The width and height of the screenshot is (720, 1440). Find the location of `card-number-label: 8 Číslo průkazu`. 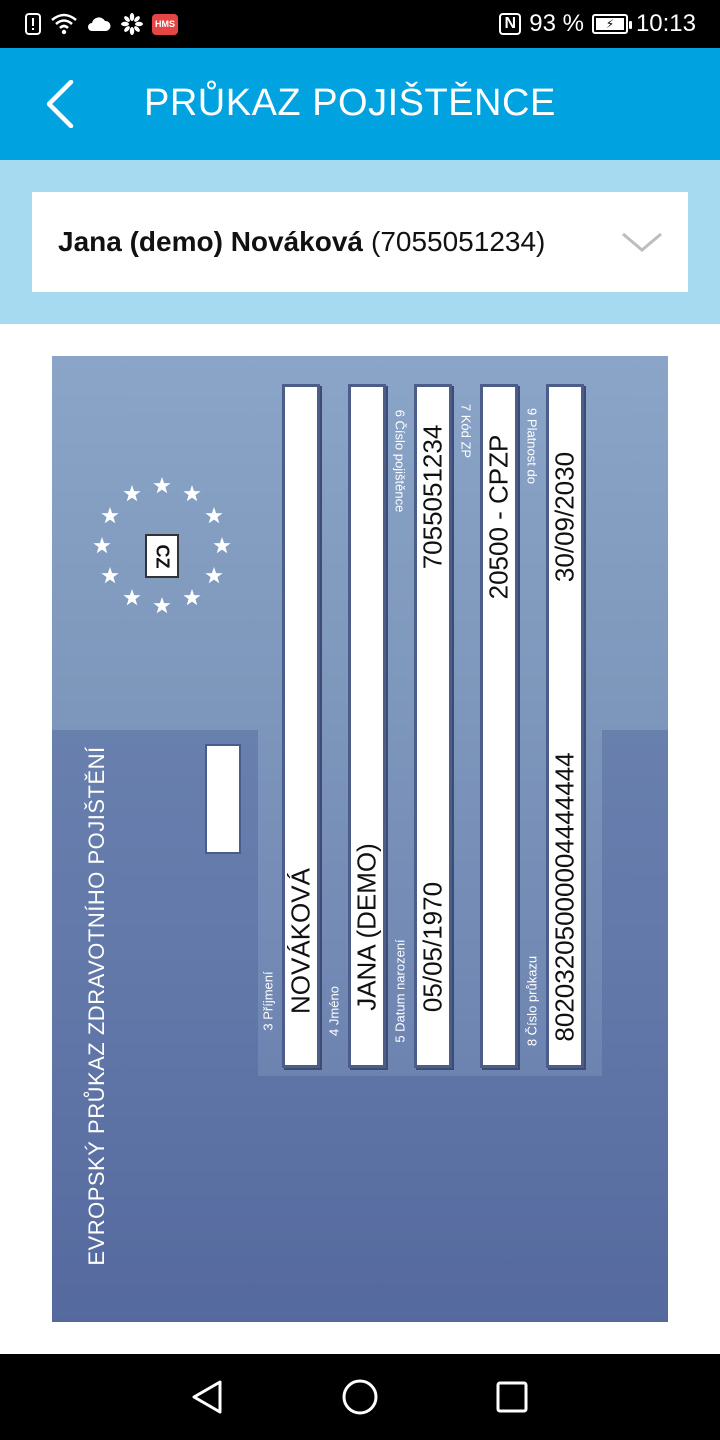

card-number-label: 8 Číslo průkazu is located at coordinates (532, 1001).